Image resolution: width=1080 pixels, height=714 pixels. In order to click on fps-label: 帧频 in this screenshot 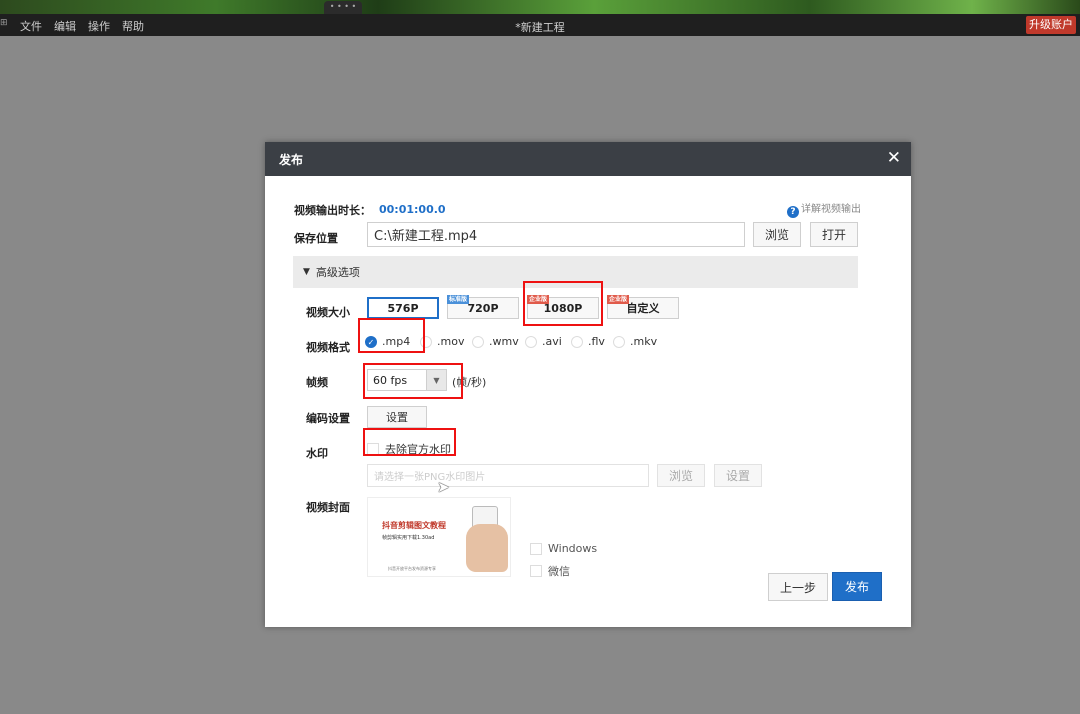, I will do `click(317, 382)`.